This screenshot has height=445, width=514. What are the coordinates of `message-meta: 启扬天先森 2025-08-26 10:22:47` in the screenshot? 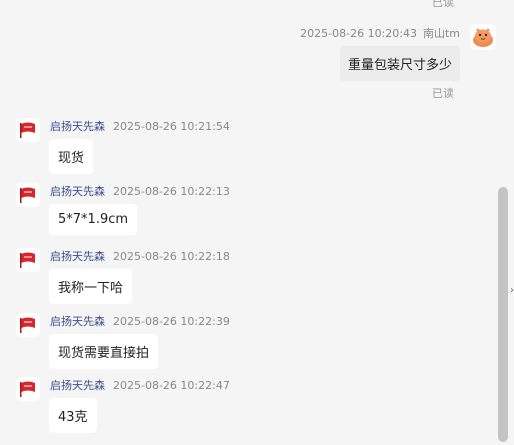 It's located at (140, 385).